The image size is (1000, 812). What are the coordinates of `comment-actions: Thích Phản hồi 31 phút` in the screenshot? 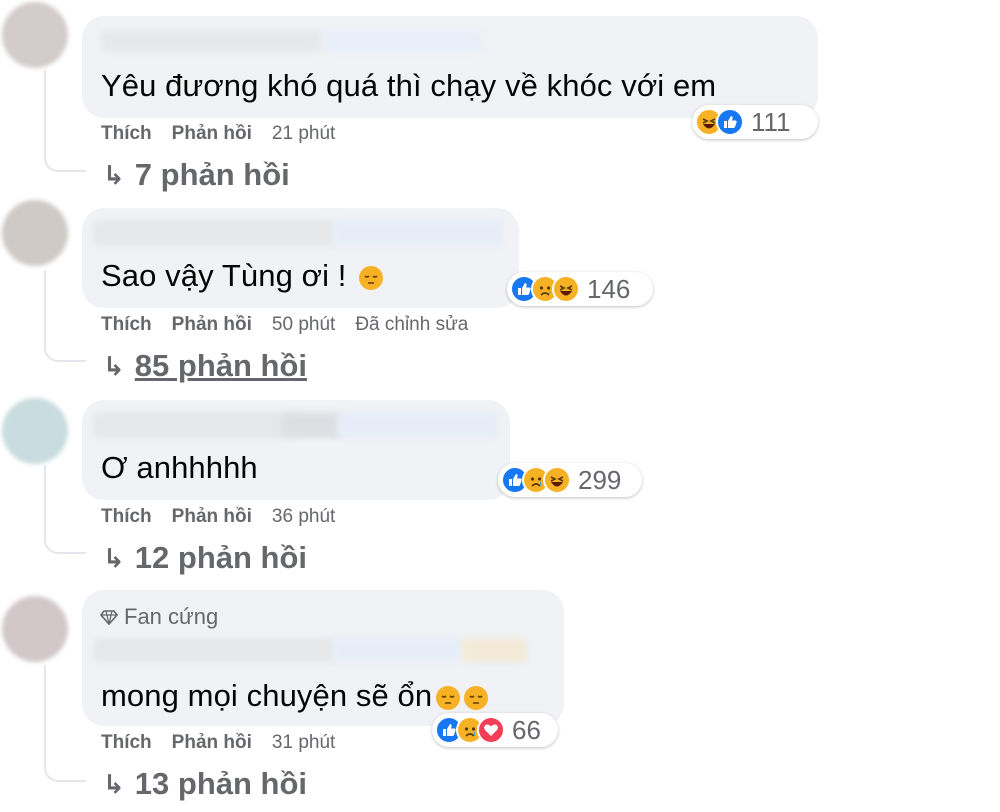 It's located at (218, 743).